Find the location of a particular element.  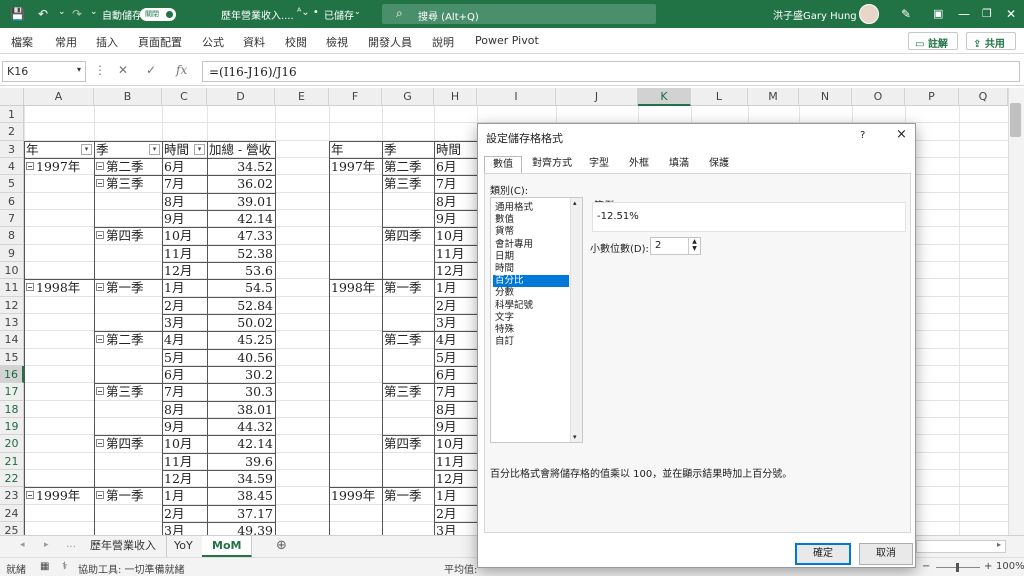

row-header: 6 is located at coordinates (12, 201).